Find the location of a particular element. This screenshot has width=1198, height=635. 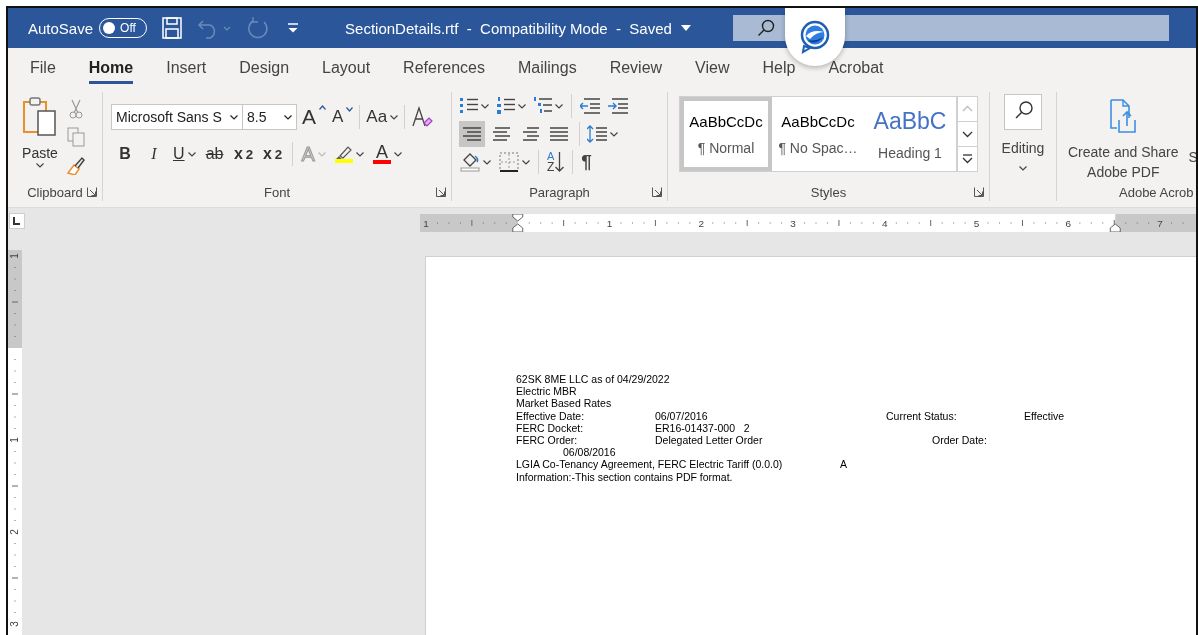

horizontal-ruler: 1 1 2 3 4 5 6 7 is located at coordinates (807, 223).